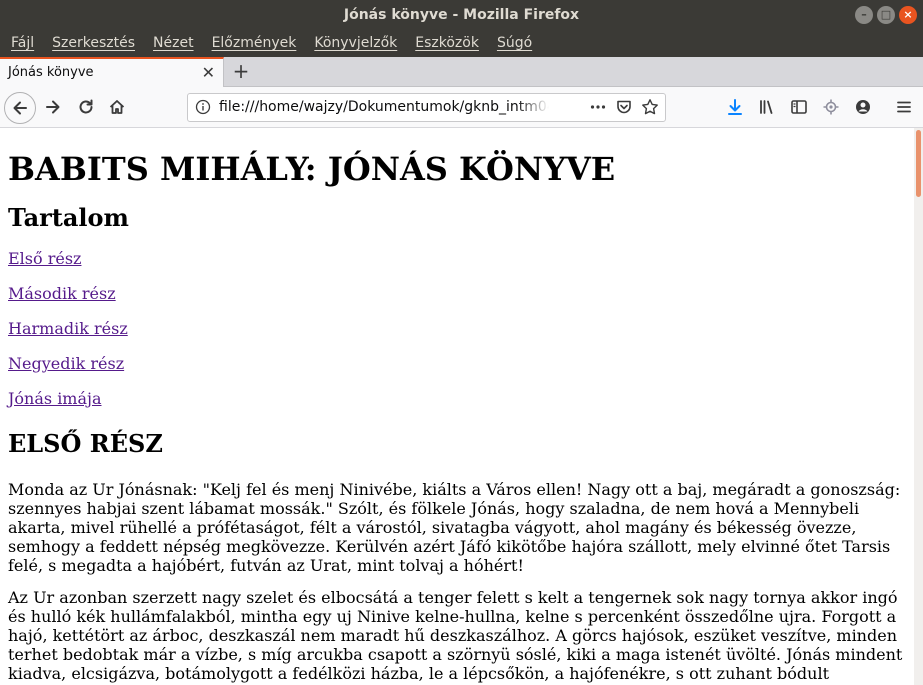  Describe the element at coordinates (241, 71) in the screenshot. I see `new-tab-icon: +` at that location.